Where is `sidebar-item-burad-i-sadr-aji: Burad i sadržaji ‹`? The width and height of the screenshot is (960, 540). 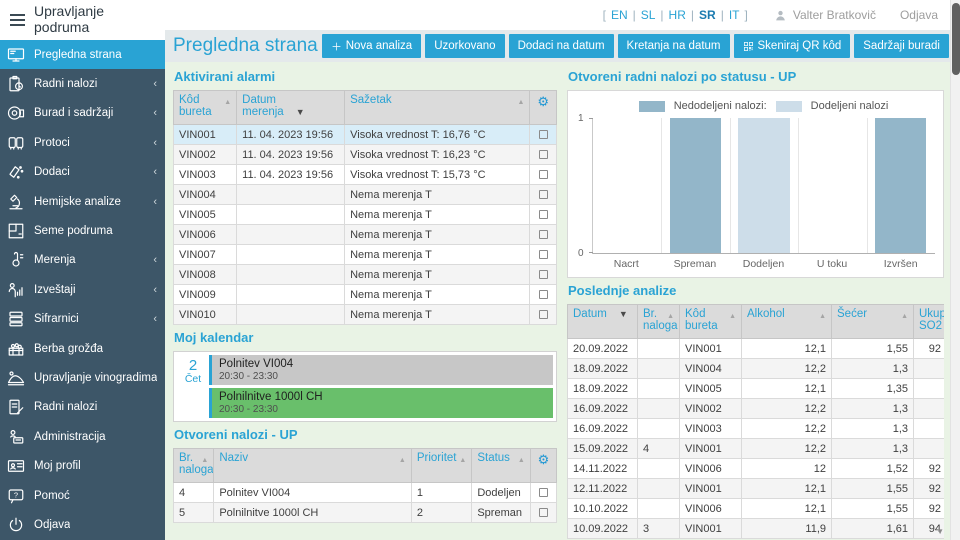 sidebar-item-burad-i-sadr-aji: Burad i sadržaji ‹ is located at coordinates (82, 113).